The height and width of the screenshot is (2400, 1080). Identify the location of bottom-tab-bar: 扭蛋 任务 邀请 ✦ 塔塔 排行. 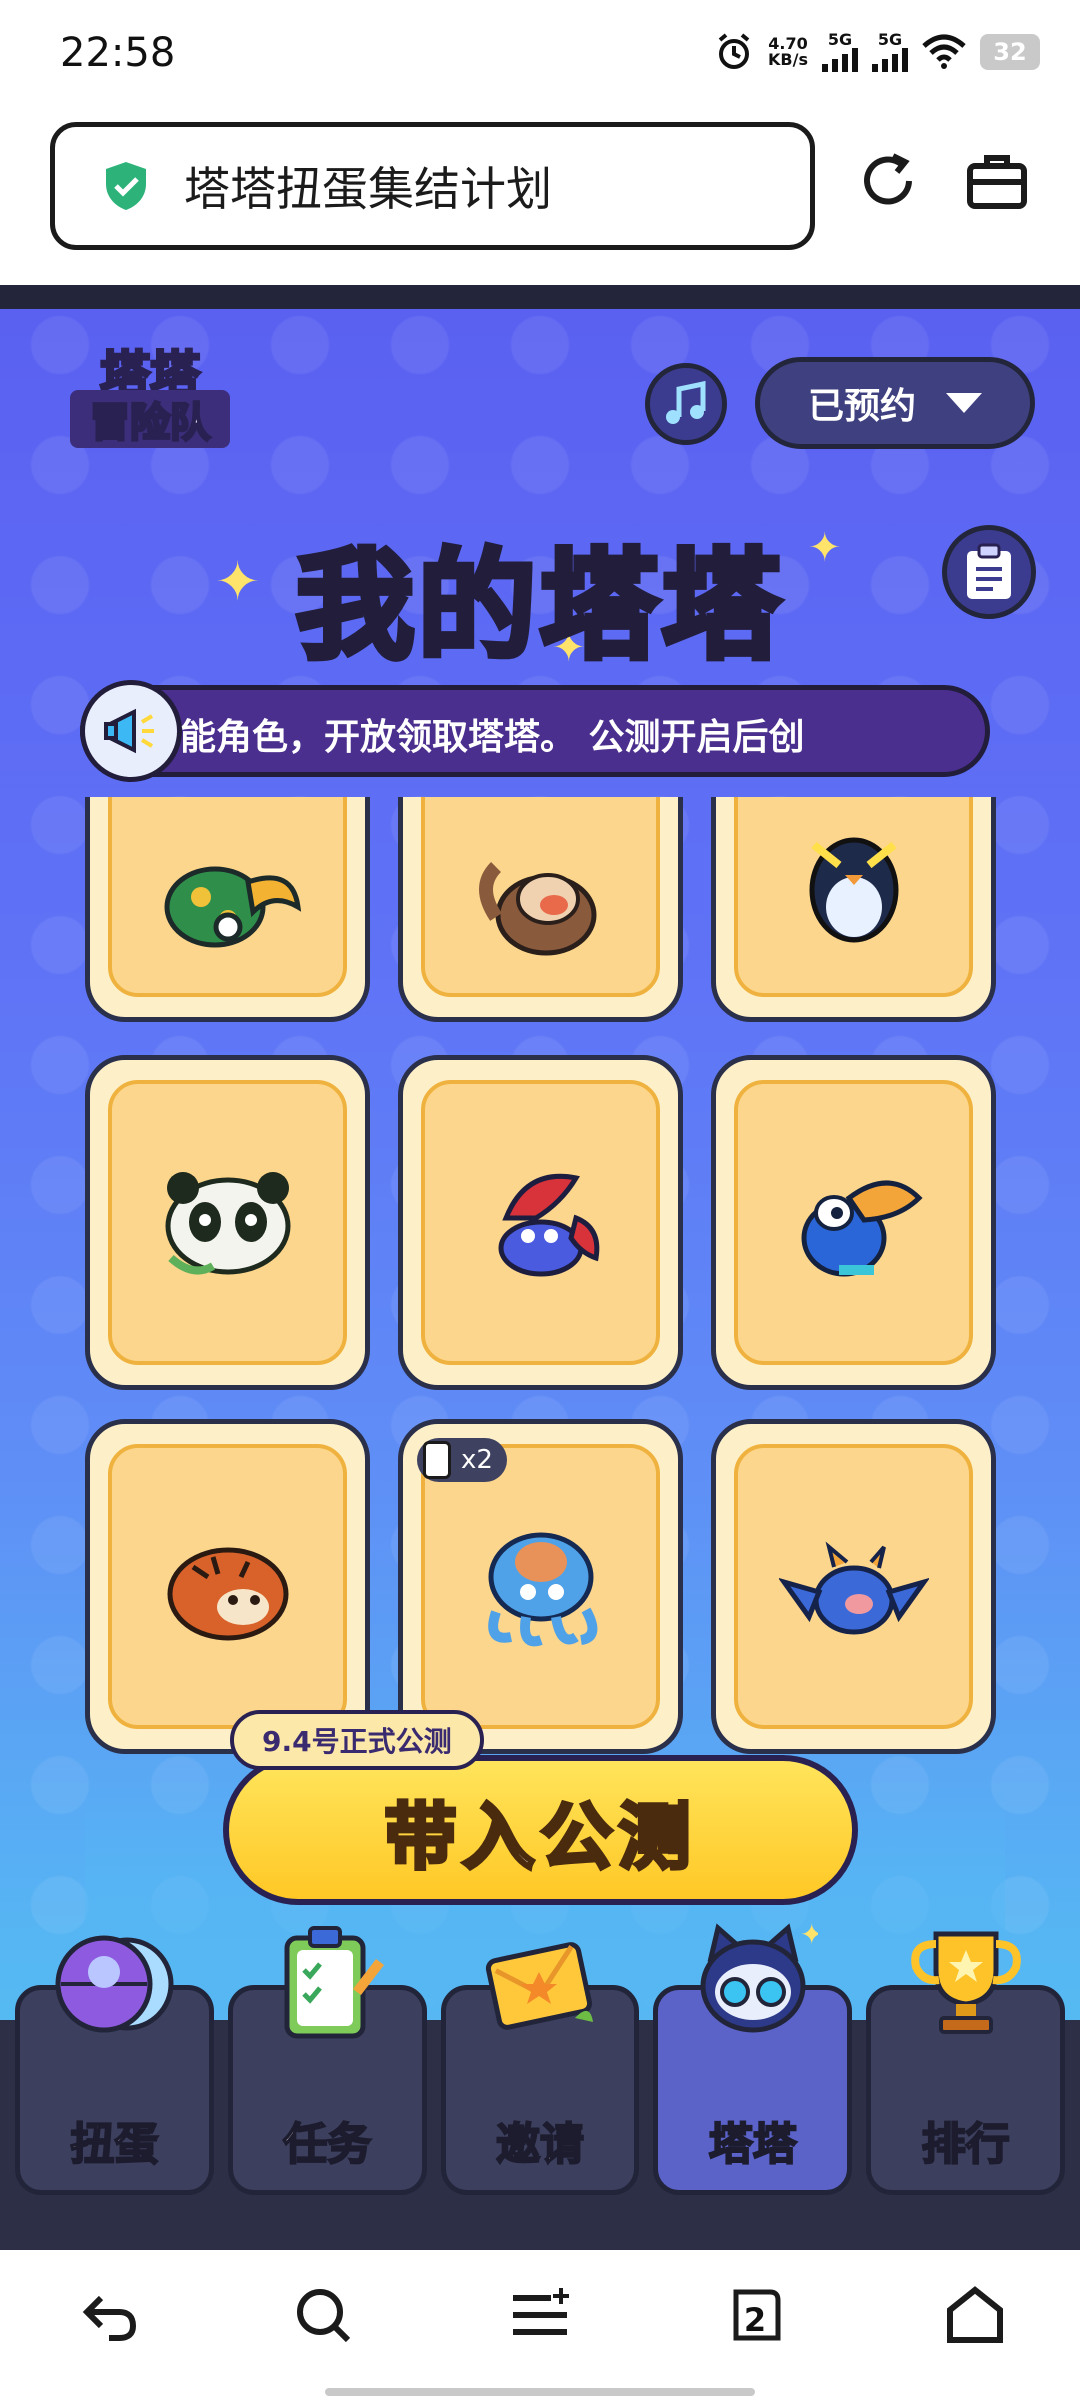
(540, 2058).